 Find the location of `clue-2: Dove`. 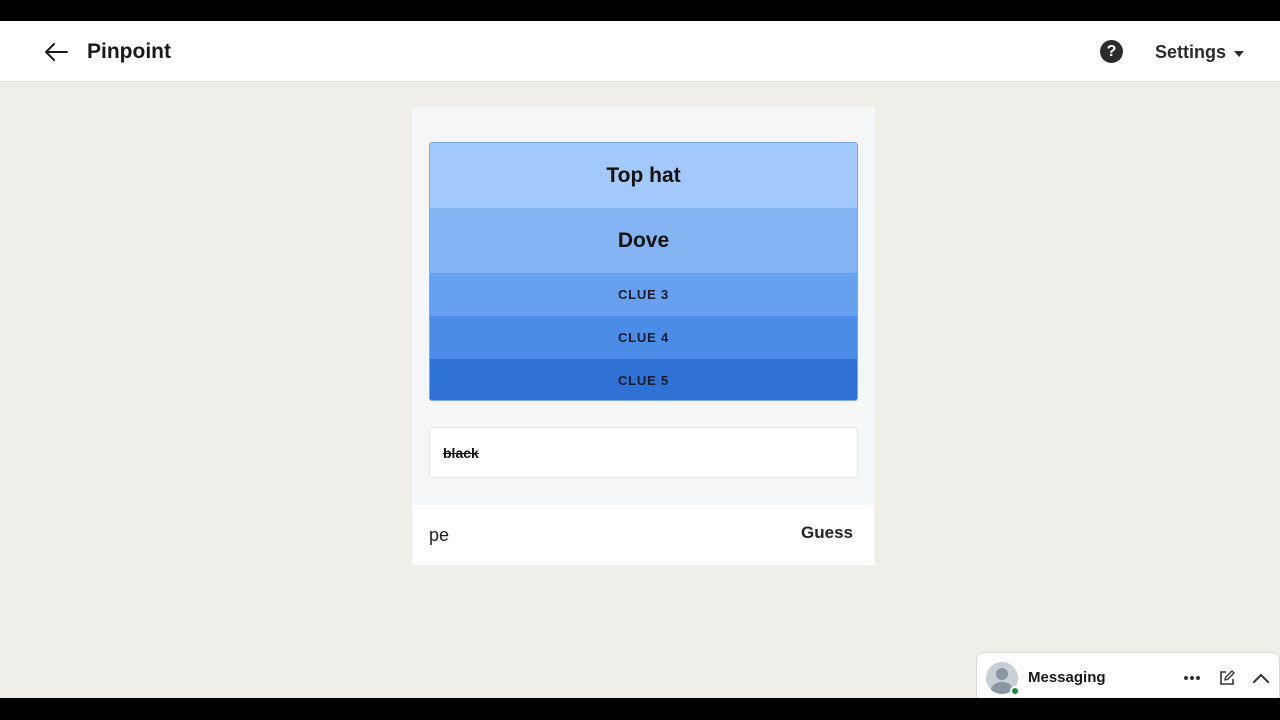

clue-2: Dove is located at coordinates (643, 240).